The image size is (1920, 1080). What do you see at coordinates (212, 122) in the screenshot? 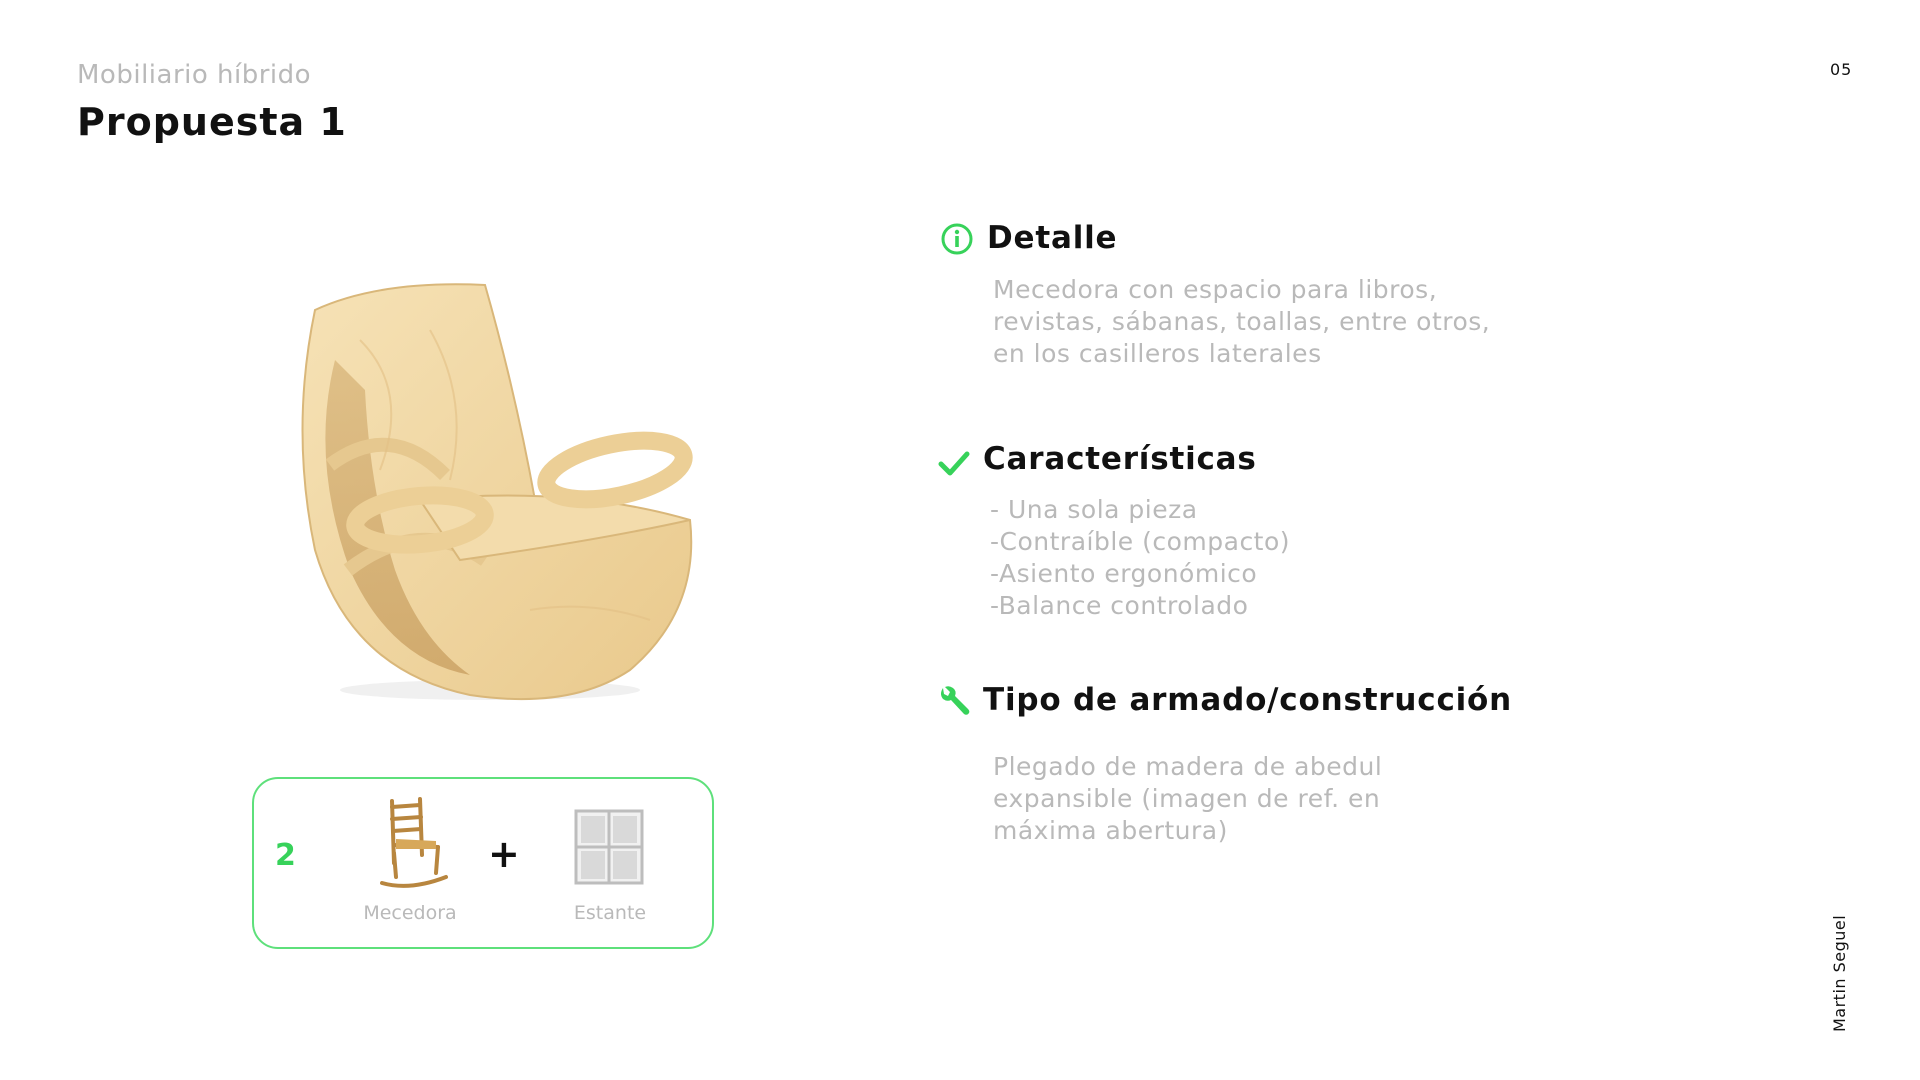
I see `page-title: Propuesta 1` at bounding box center [212, 122].